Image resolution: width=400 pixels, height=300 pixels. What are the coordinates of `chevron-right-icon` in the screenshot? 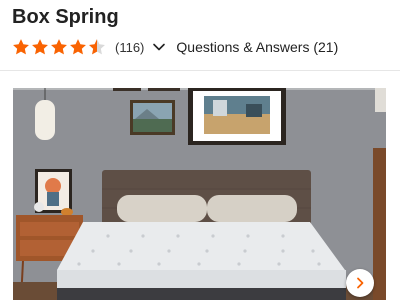 It's located at (360, 283).